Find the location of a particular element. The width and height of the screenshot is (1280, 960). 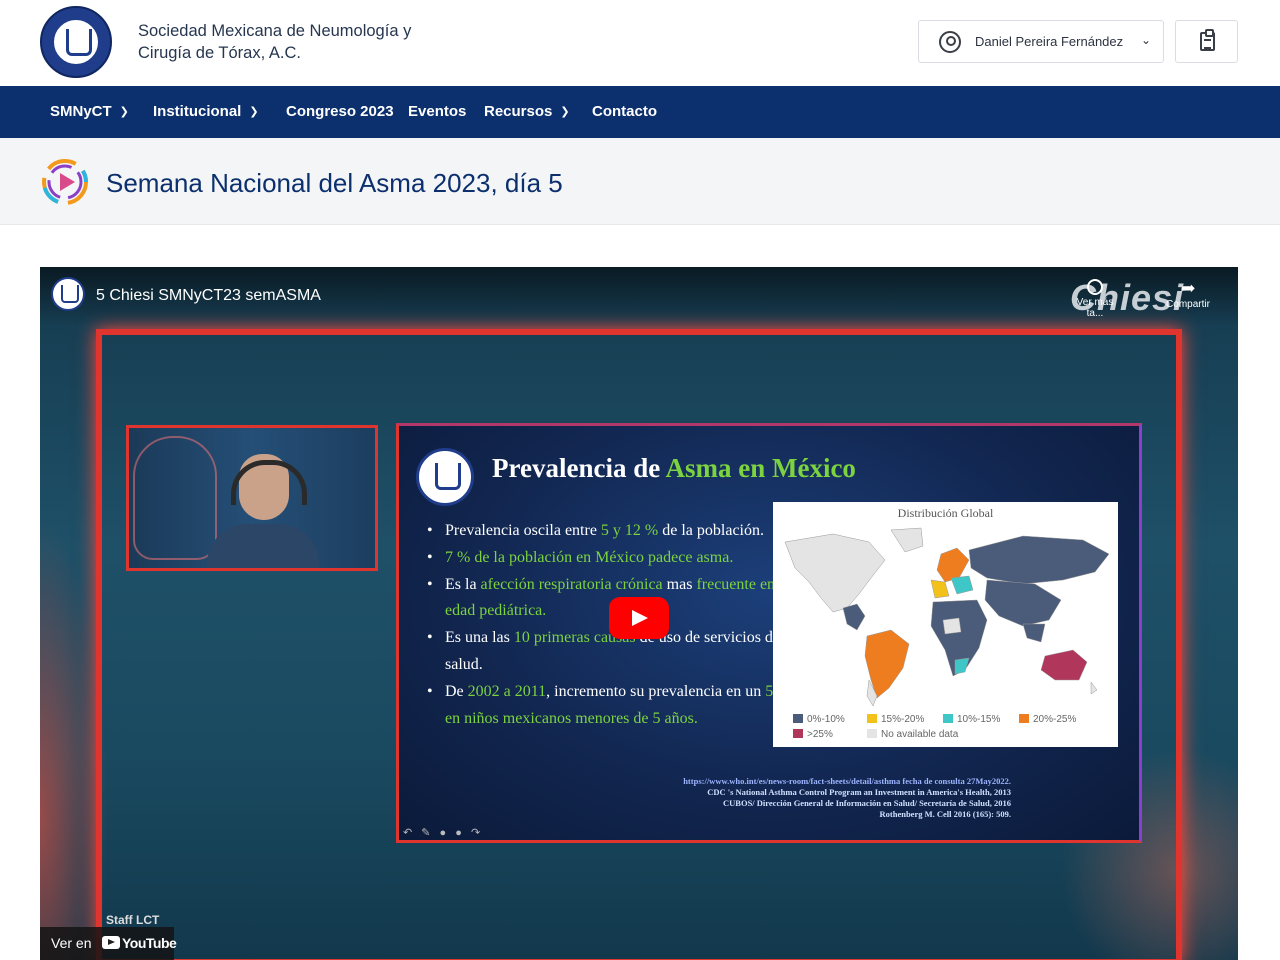

user-circle-icon is located at coordinates (950, 42).